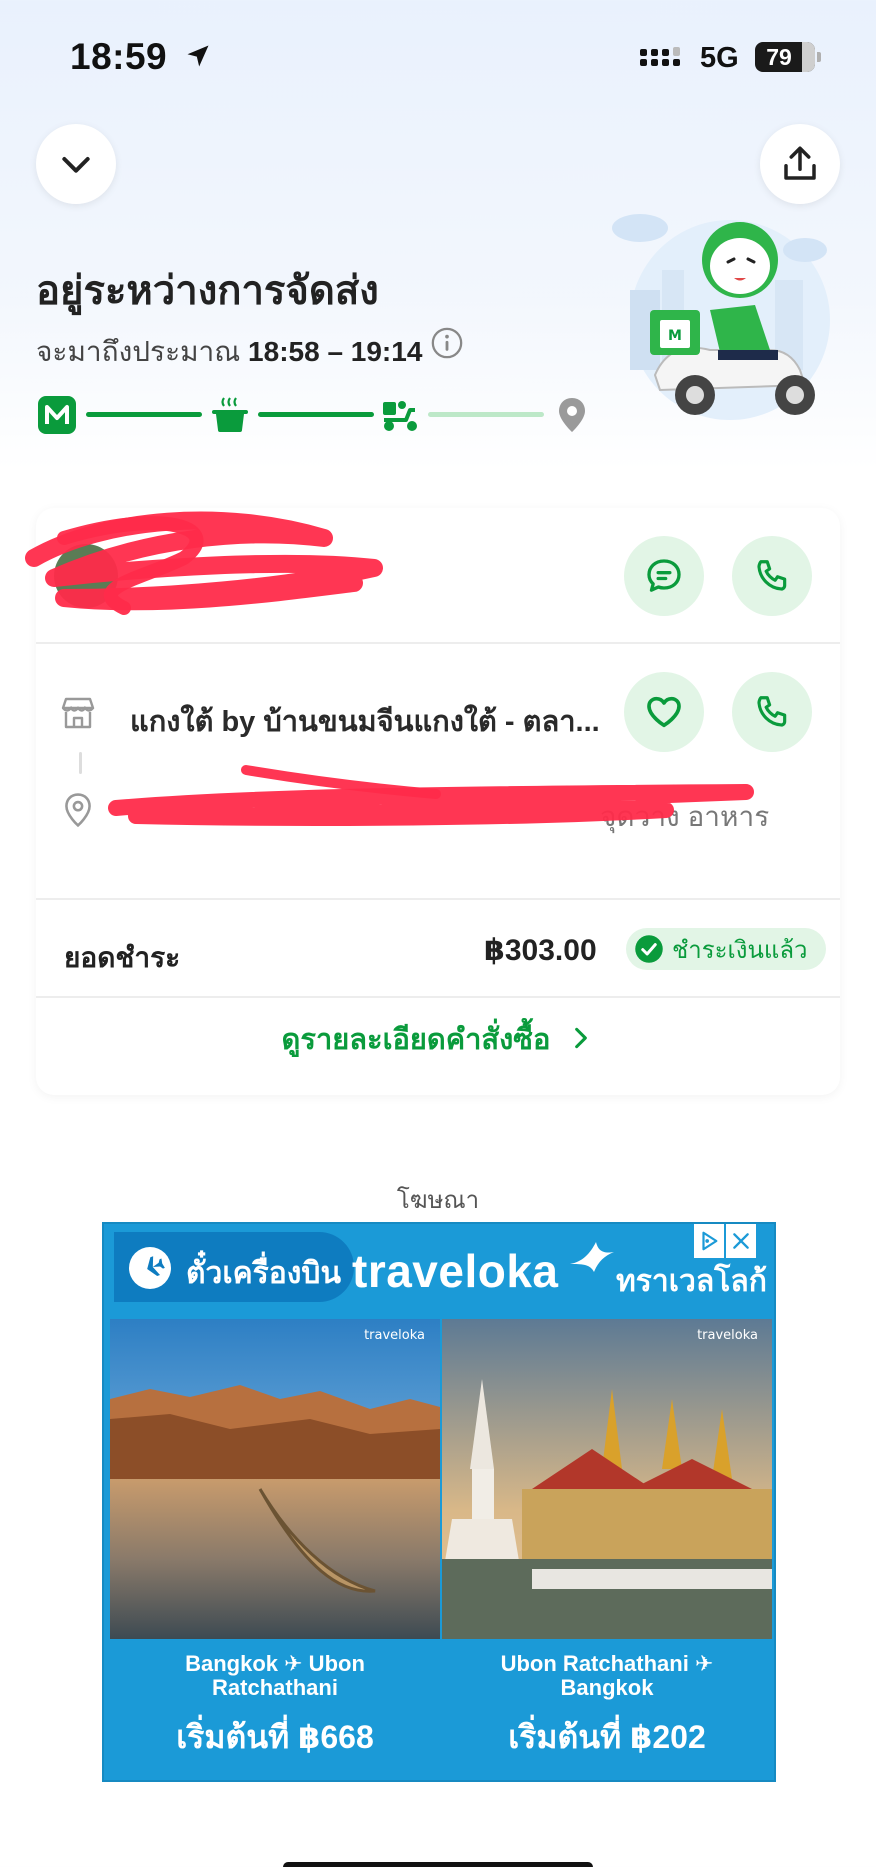  Describe the element at coordinates (607, 1479) in the screenshot. I see `ad-image-bangkok: traveloka` at that location.